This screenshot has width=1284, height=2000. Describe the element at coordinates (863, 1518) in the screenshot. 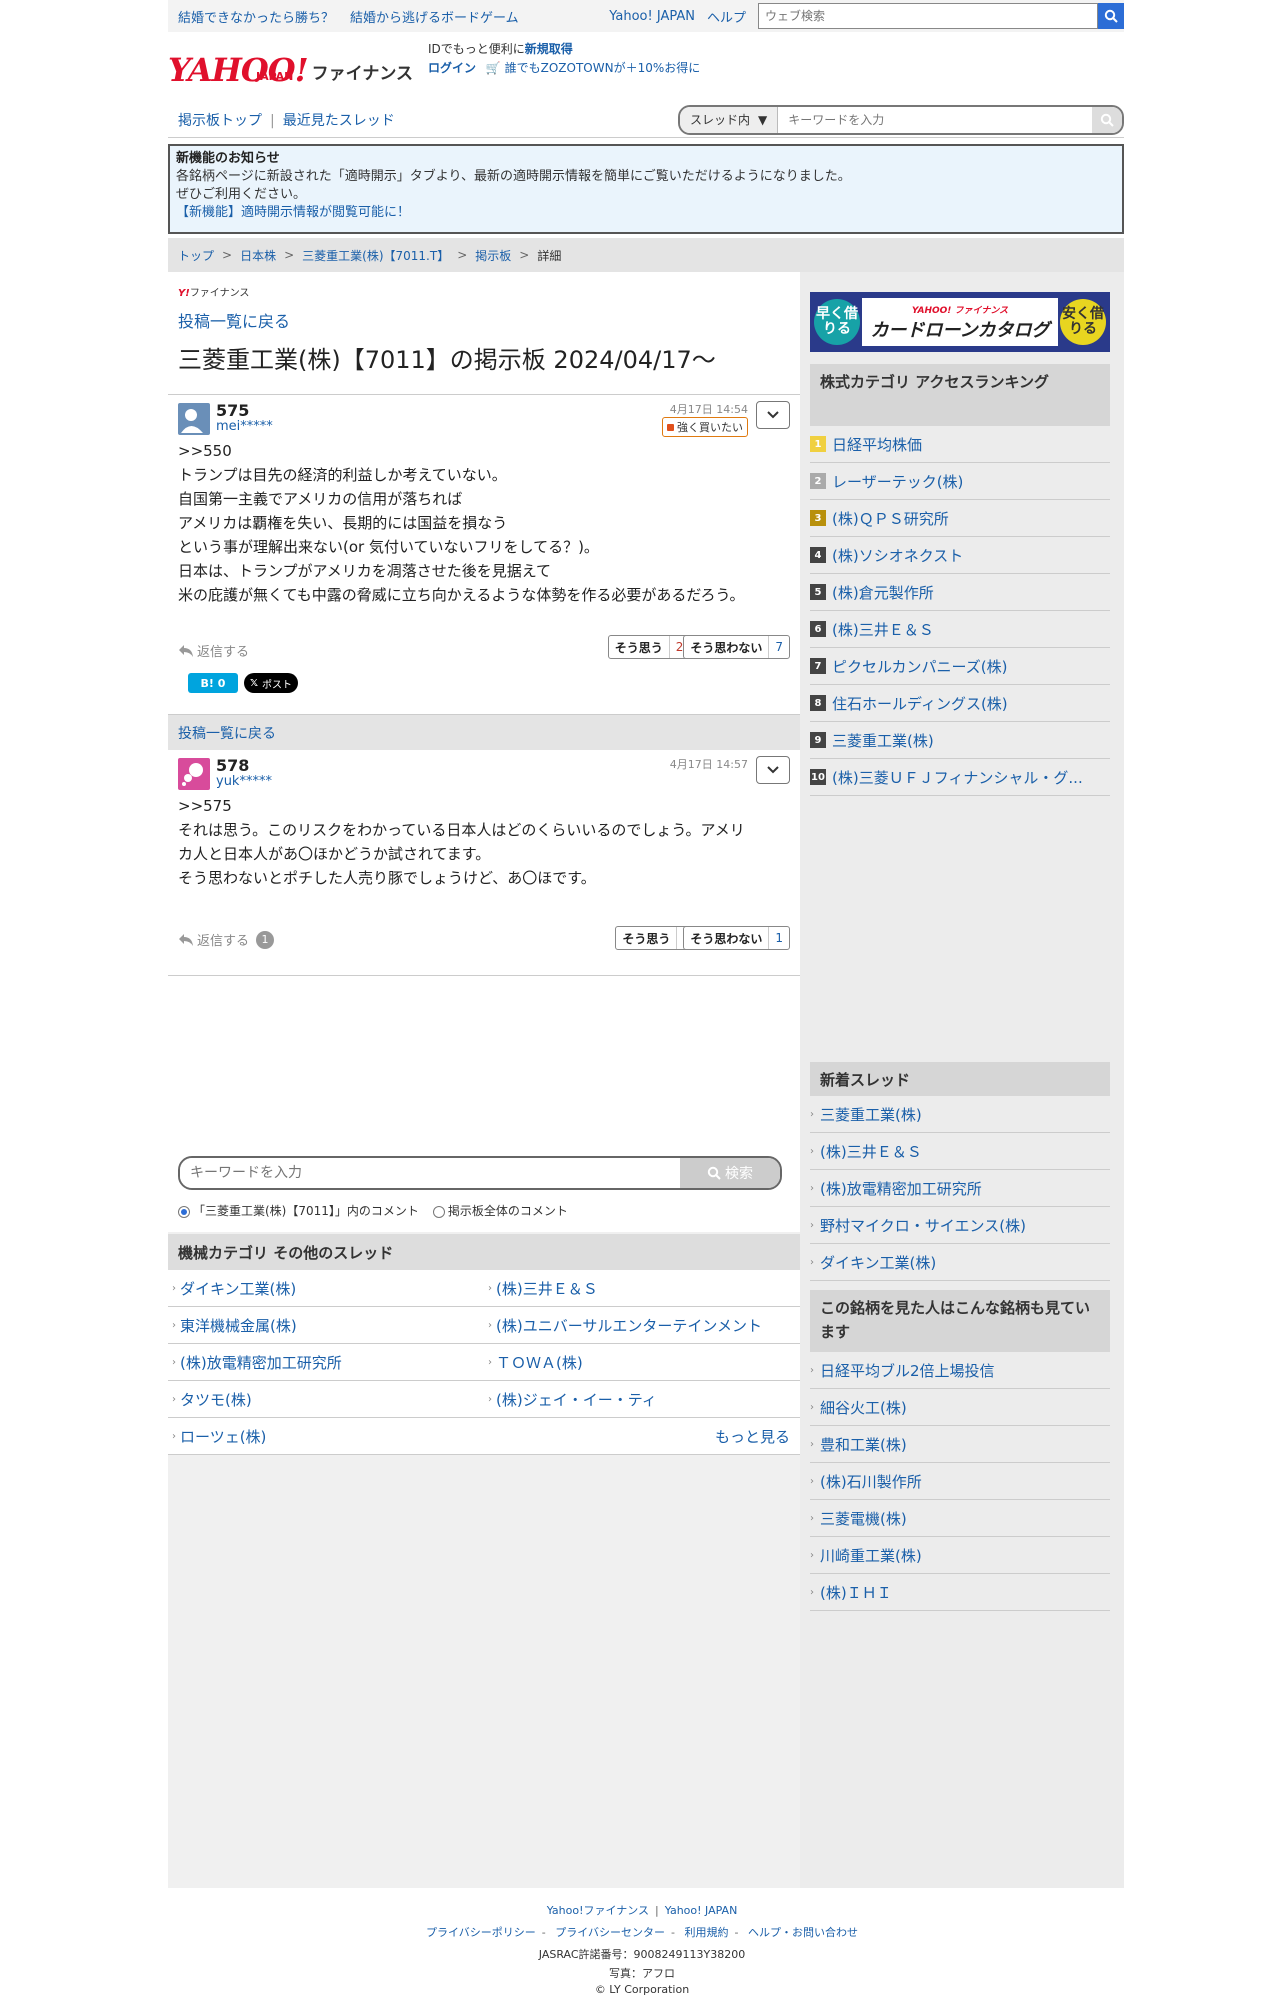

I see `also-viewed-link: 三菱電機(株)` at that location.